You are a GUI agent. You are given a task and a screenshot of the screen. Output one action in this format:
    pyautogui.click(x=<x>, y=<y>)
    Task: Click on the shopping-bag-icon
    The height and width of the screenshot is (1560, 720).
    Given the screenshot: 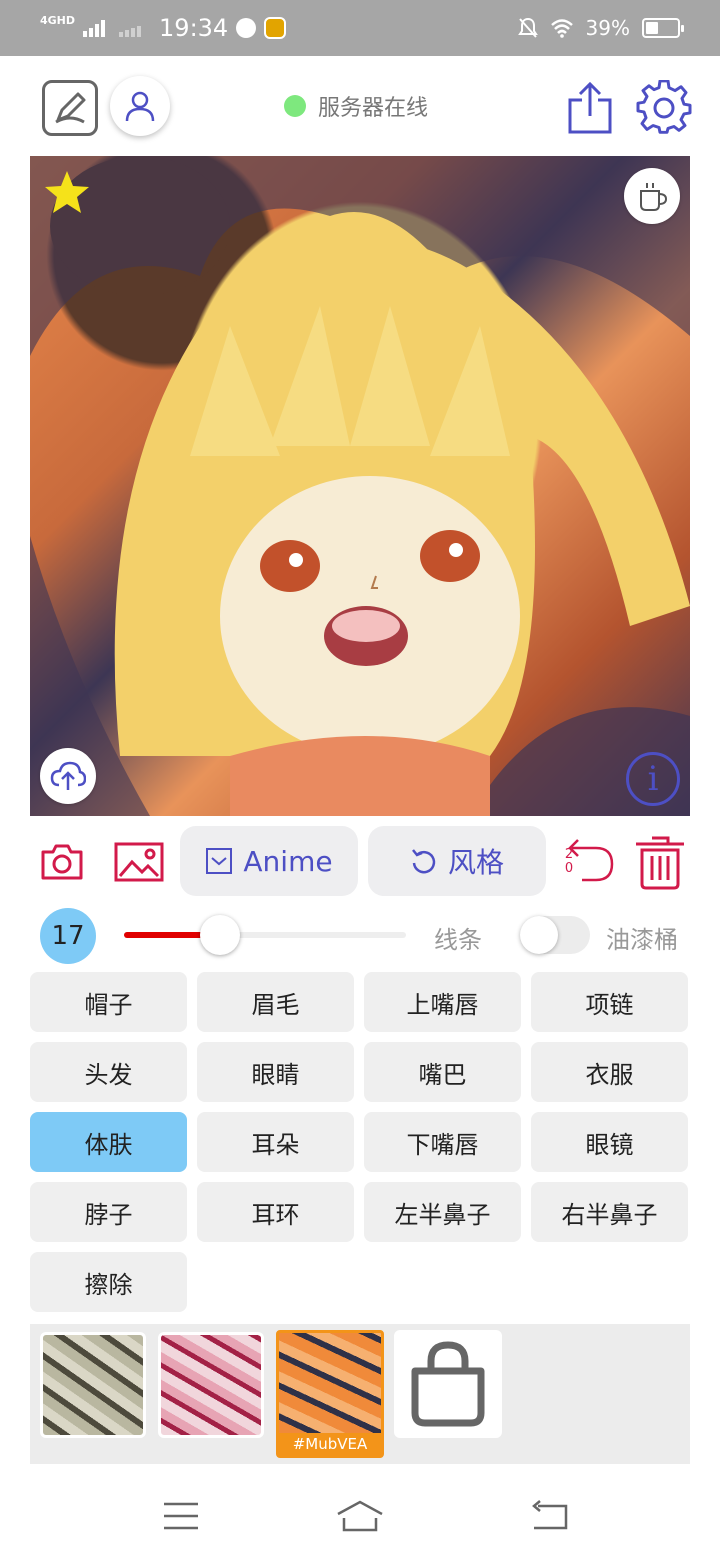 What is the action you would take?
    pyautogui.click(x=448, y=1384)
    